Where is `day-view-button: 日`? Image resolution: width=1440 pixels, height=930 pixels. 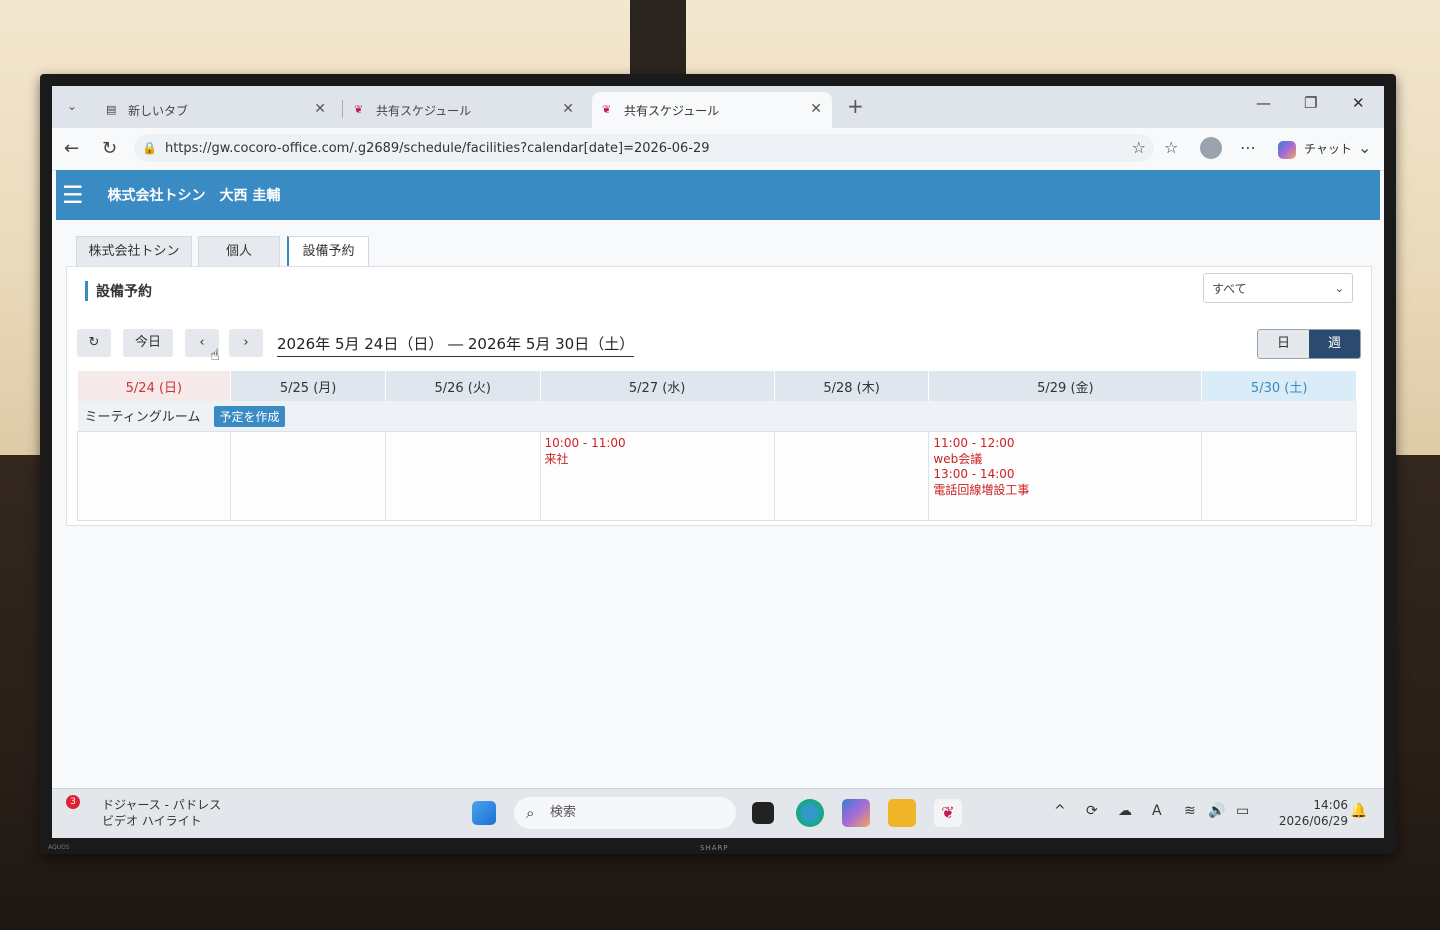
day-view-button: 日 is located at coordinates (1283, 344).